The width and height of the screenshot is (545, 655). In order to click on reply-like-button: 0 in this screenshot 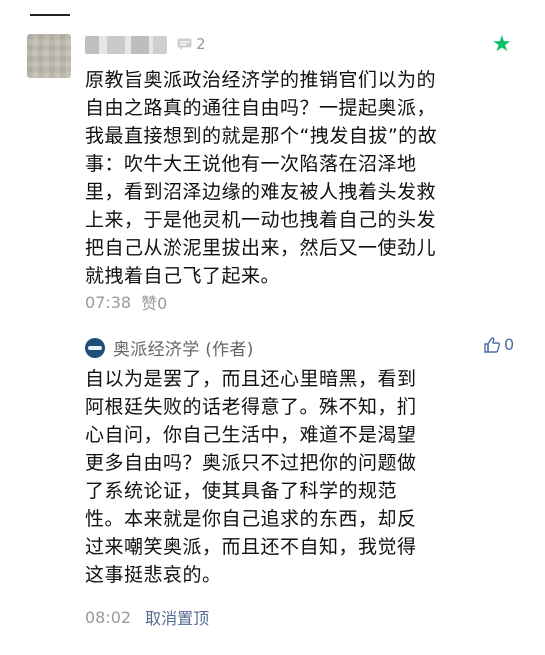, I will do `click(498, 344)`.